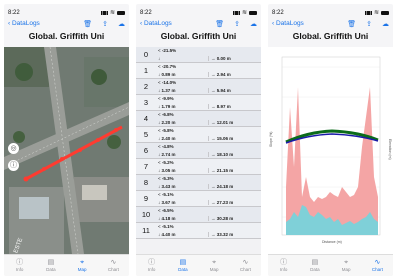 This screenshot has height=280, width=397. I want to click on slope-text: -6.8%, so click(167, 115).